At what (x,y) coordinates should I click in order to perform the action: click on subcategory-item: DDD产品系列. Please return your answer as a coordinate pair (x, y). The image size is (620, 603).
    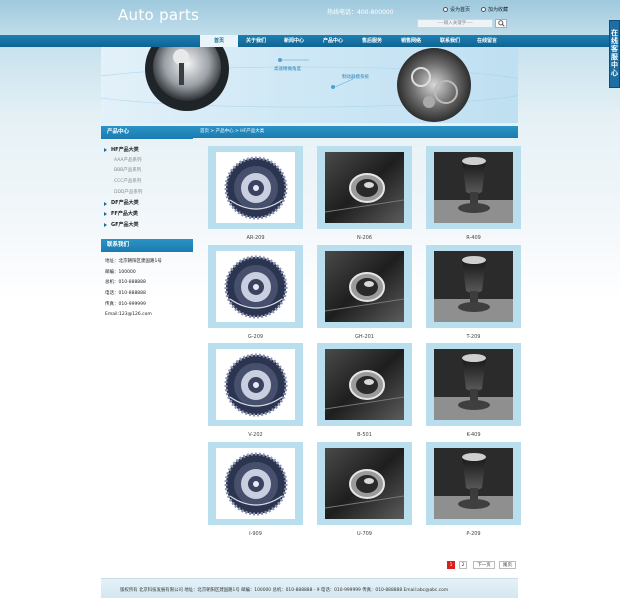
    Looking at the image, I should click on (147, 193).